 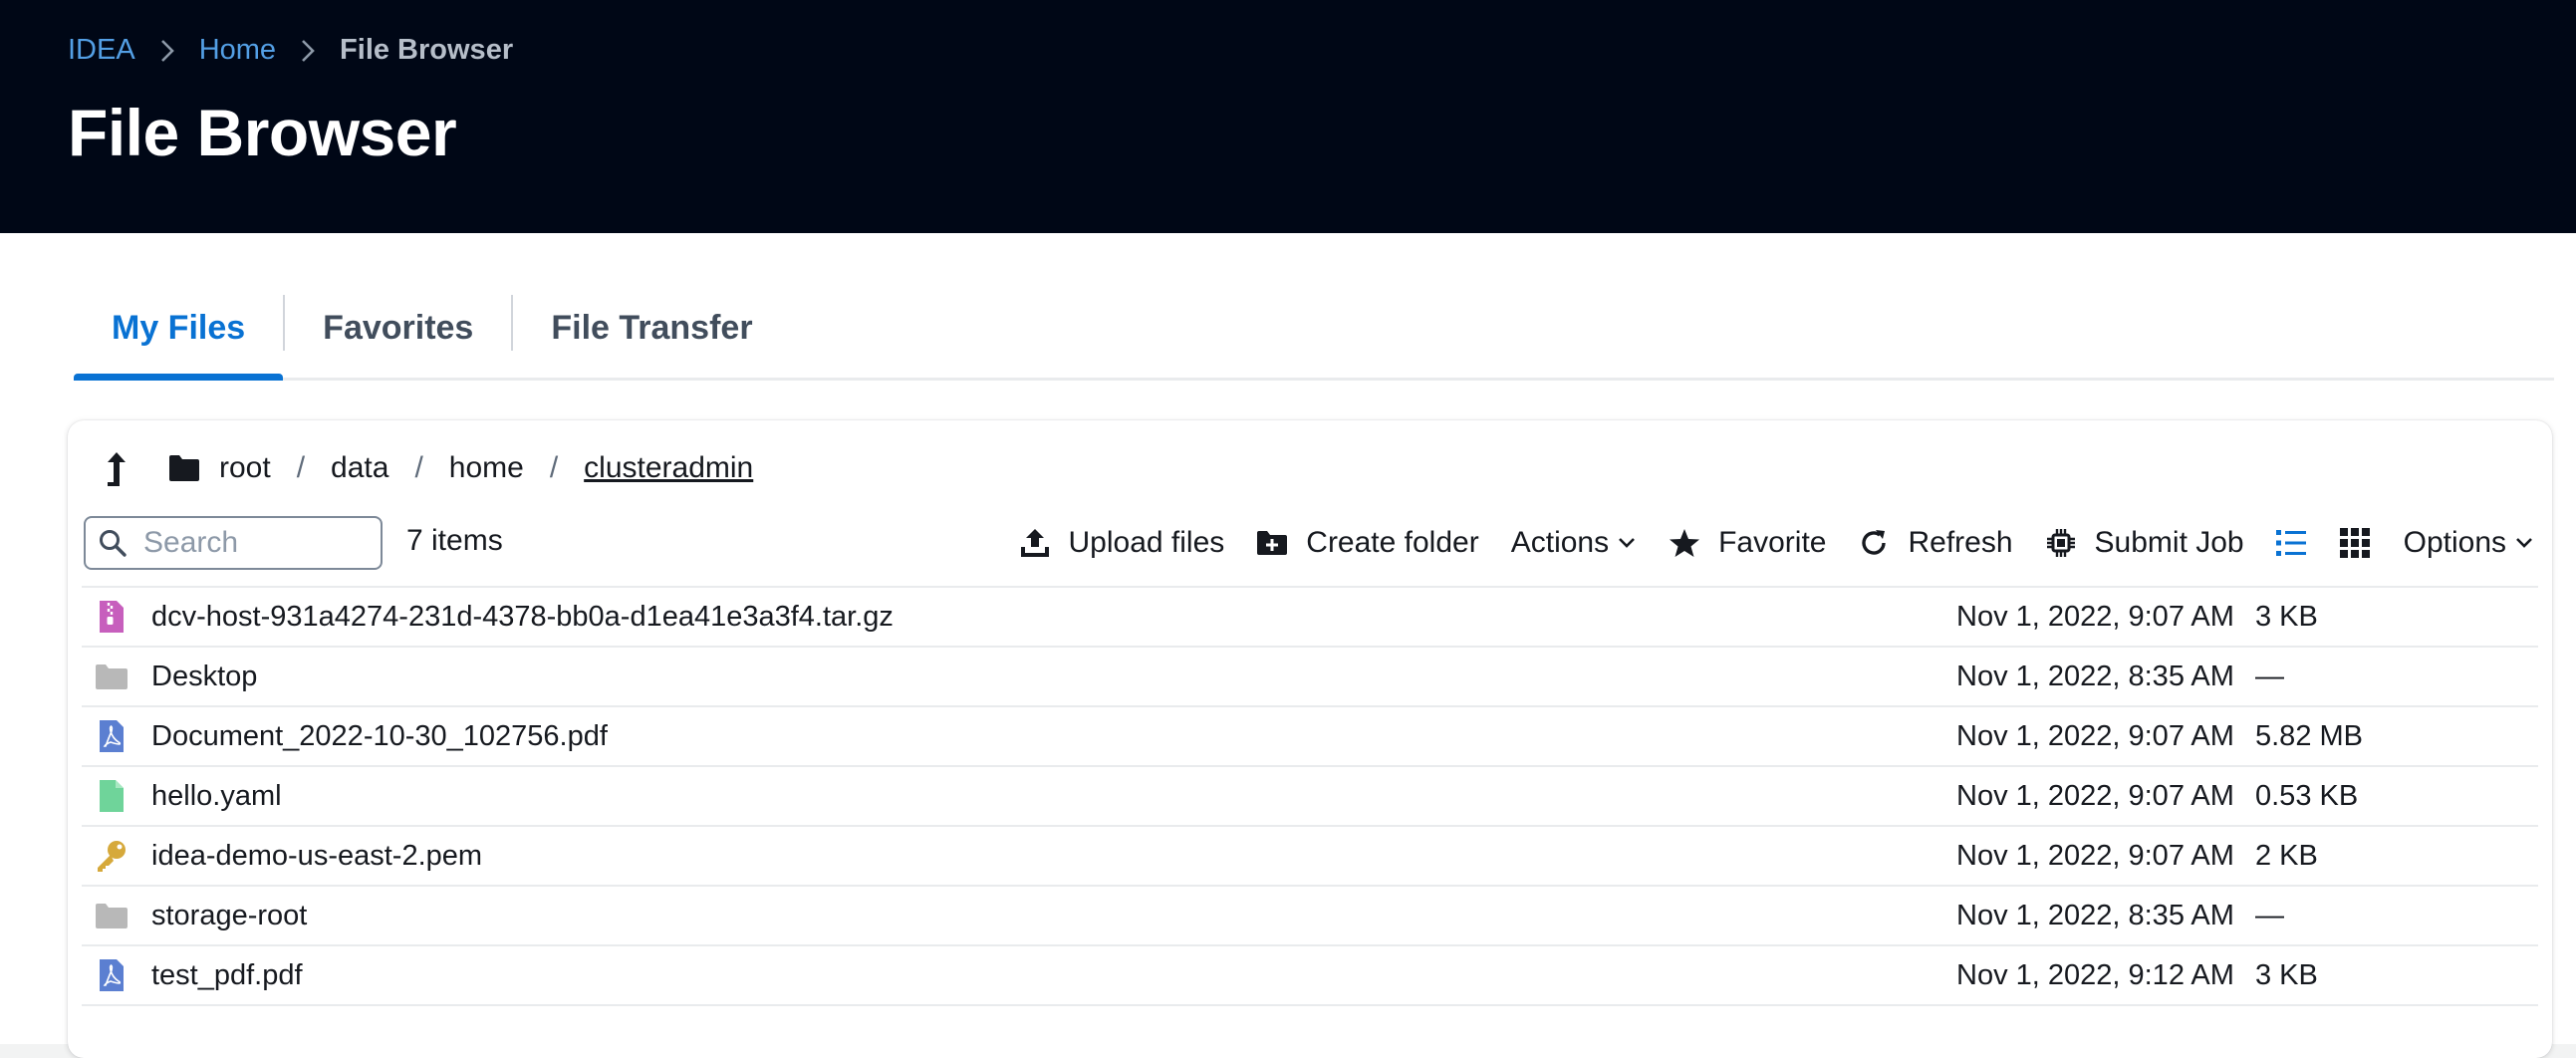 I want to click on file-name: storage-root, so click(x=229, y=915).